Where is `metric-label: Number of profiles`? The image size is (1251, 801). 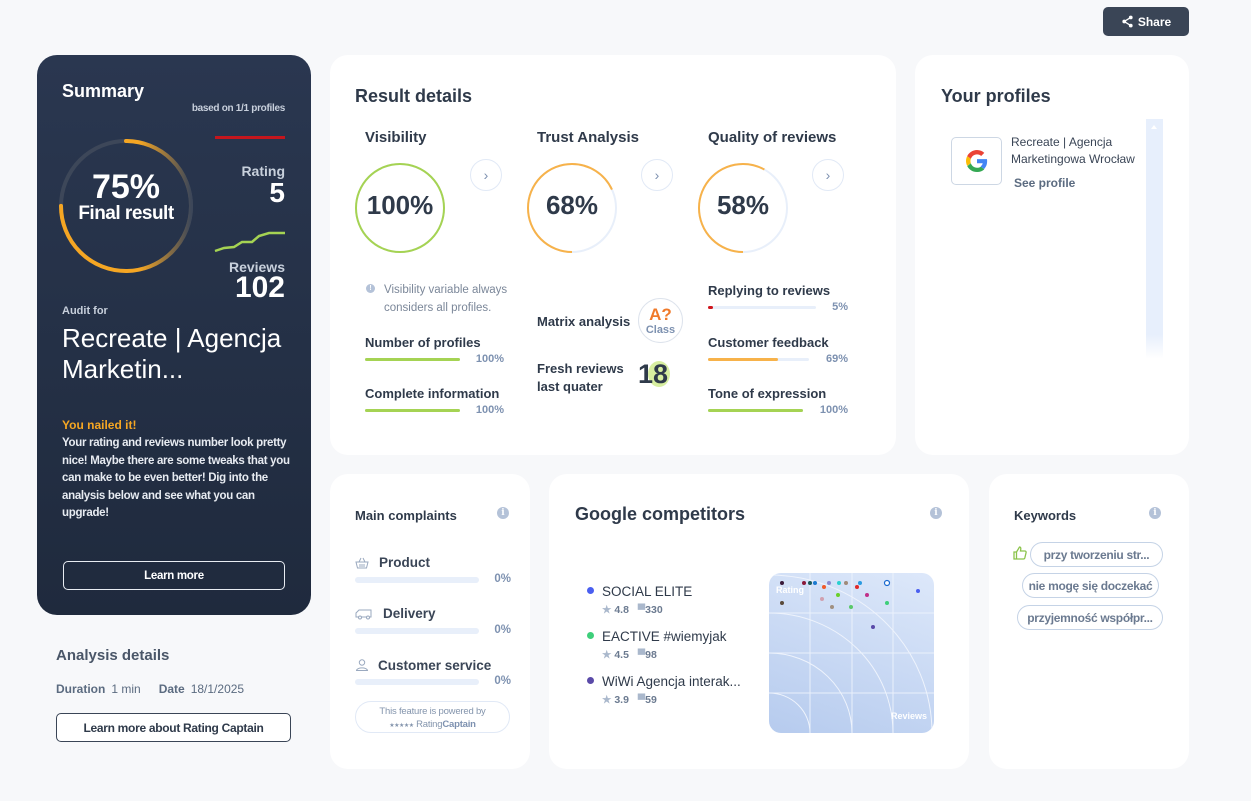
metric-label: Number of profiles is located at coordinates (423, 342).